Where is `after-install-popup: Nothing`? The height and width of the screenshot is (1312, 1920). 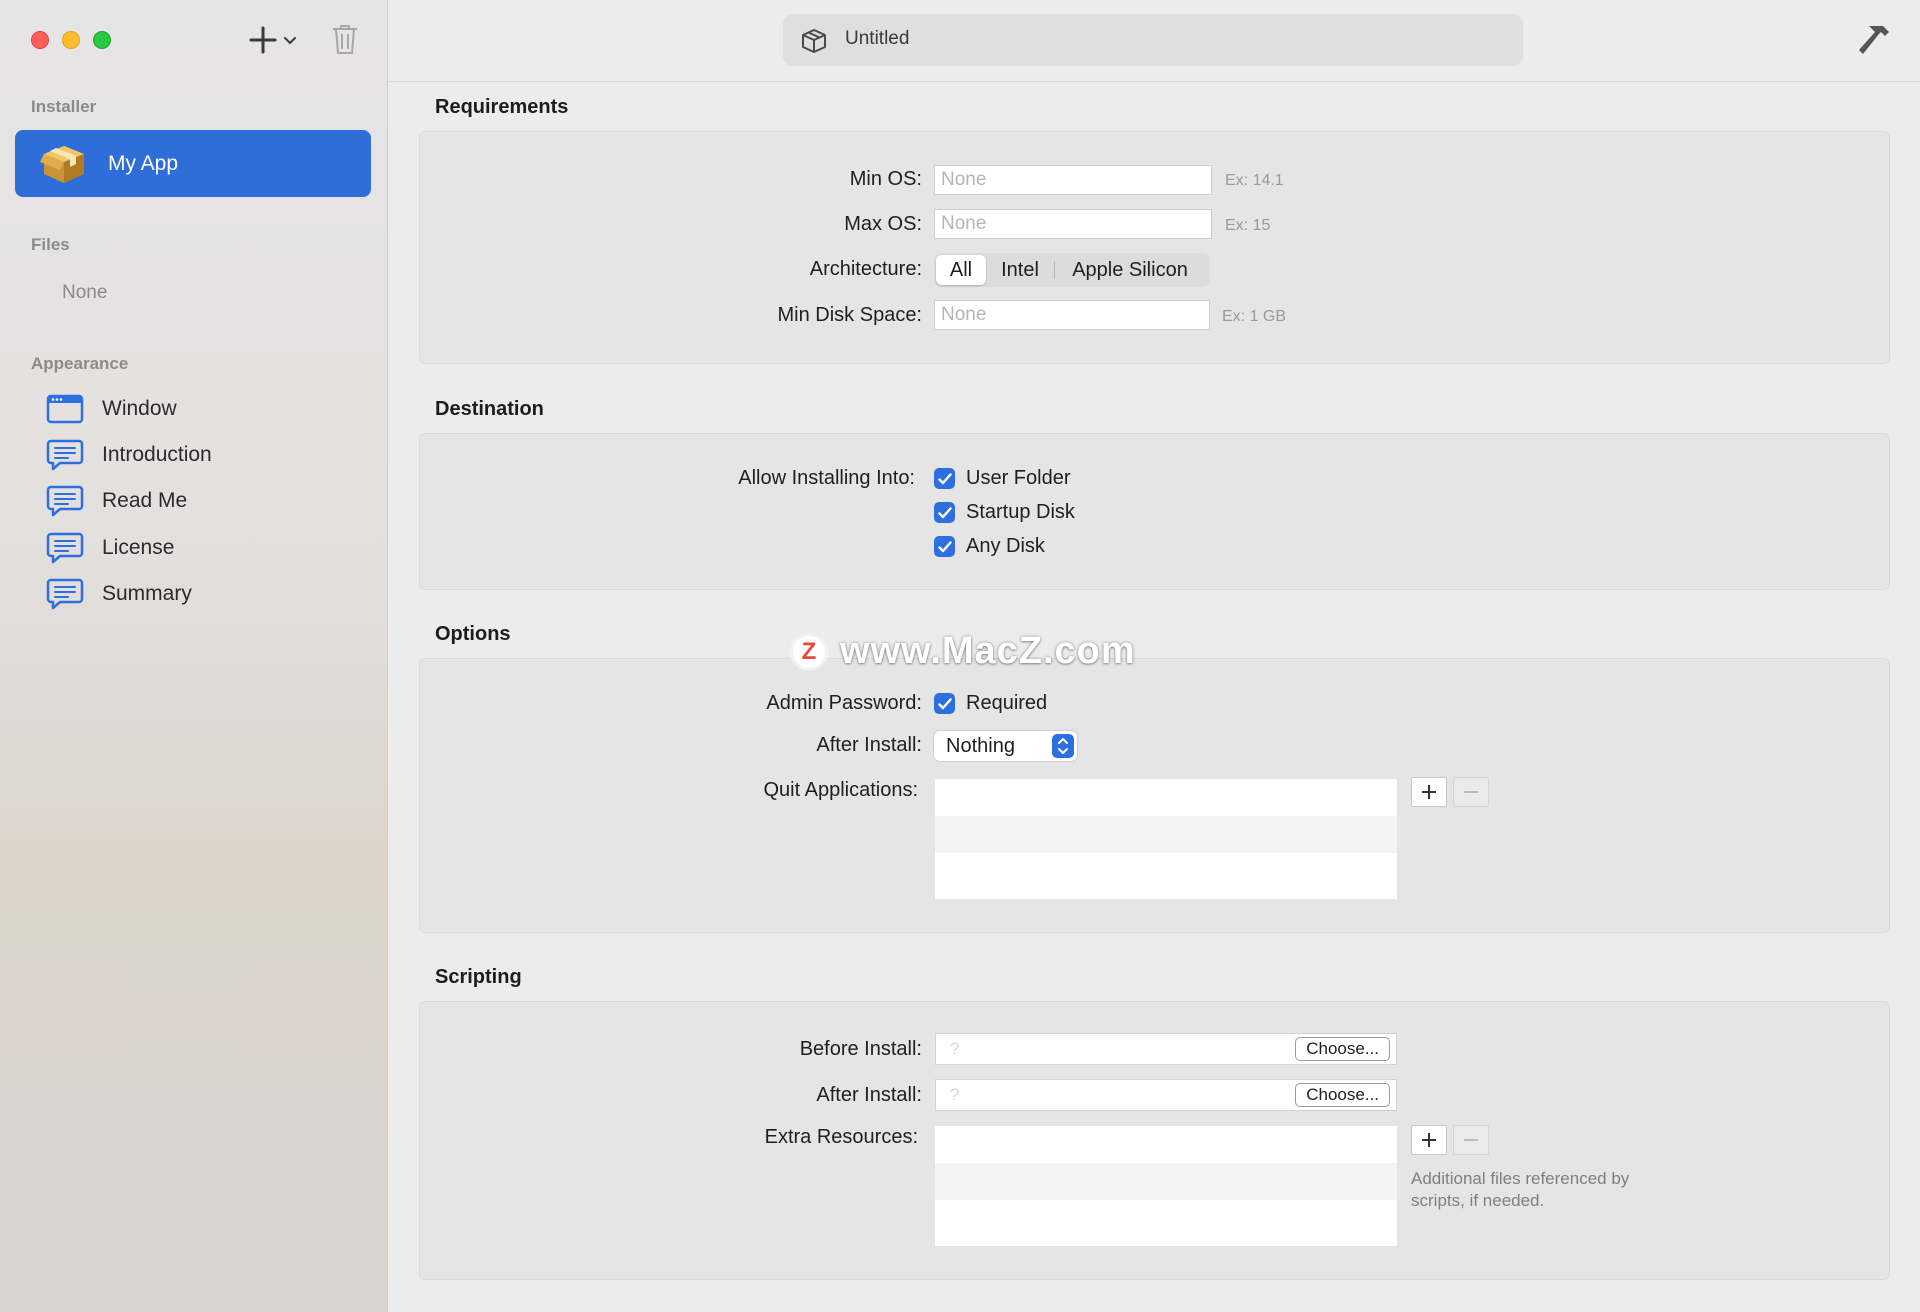
after-install-popup: Nothing is located at coordinates (1005, 746).